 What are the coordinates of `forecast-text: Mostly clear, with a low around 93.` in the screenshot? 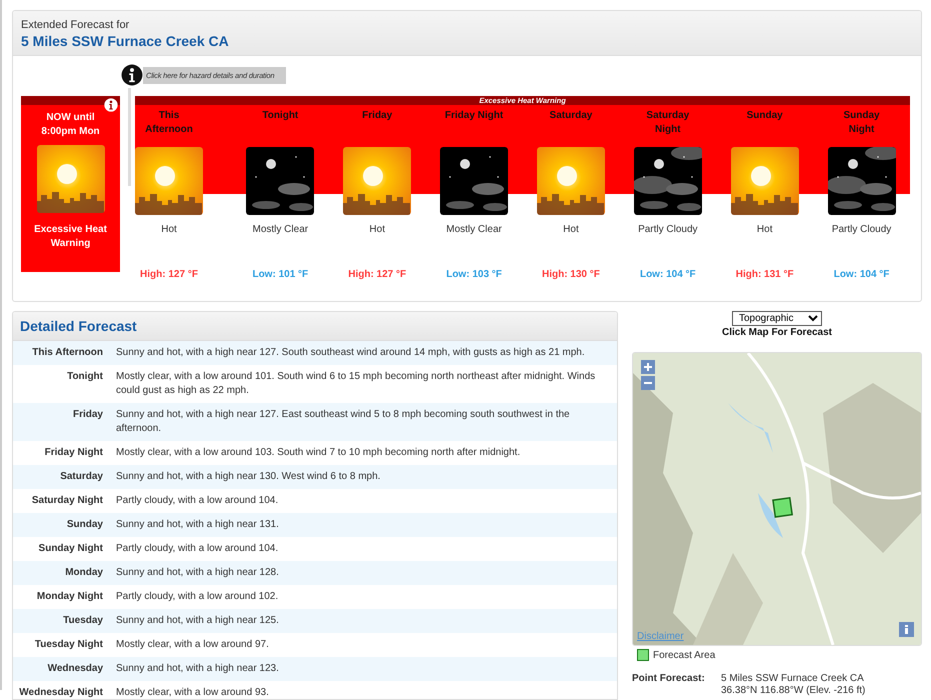 It's located at (192, 692).